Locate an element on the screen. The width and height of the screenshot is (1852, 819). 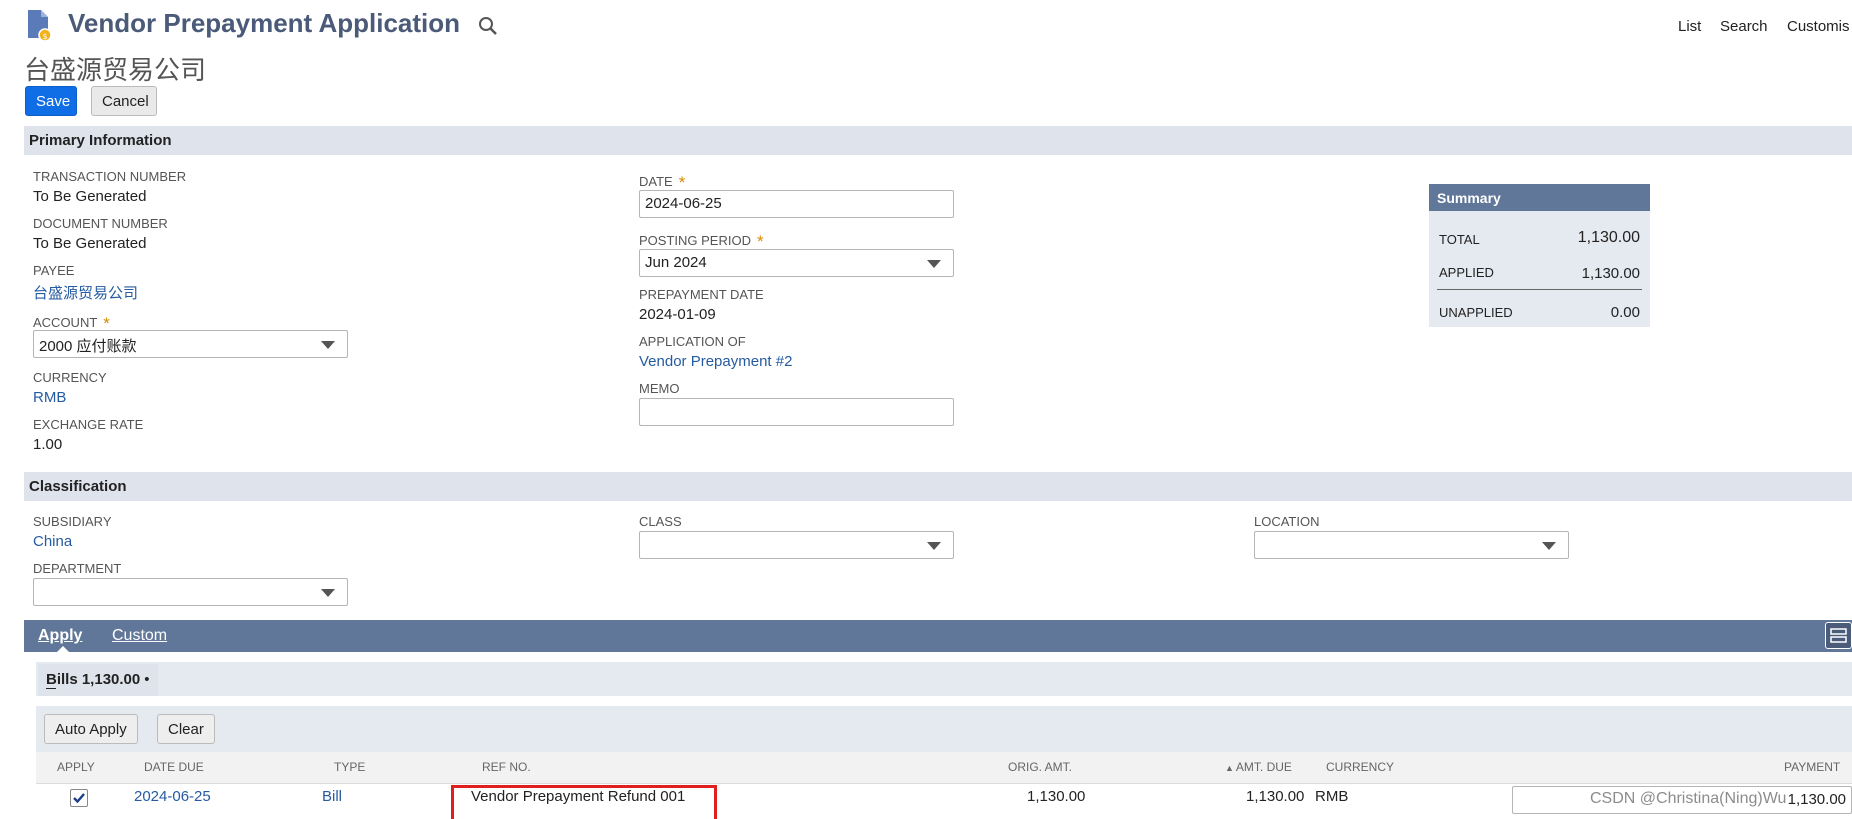
posting-period-label: POSTING PERIOD * is located at coordinates (701, 241).